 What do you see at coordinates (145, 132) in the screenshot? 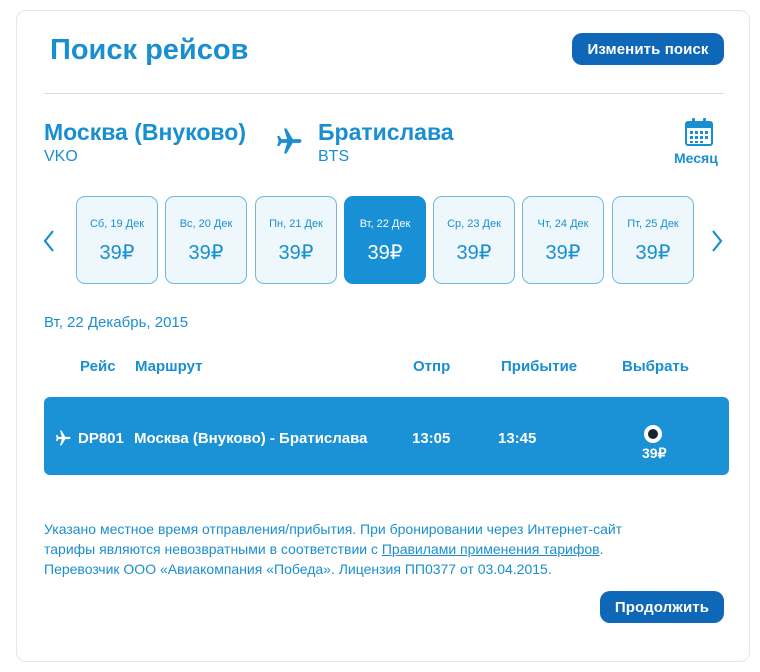
I see `origin-city: Москва (Внуково)` at bounding box center [145, 132].